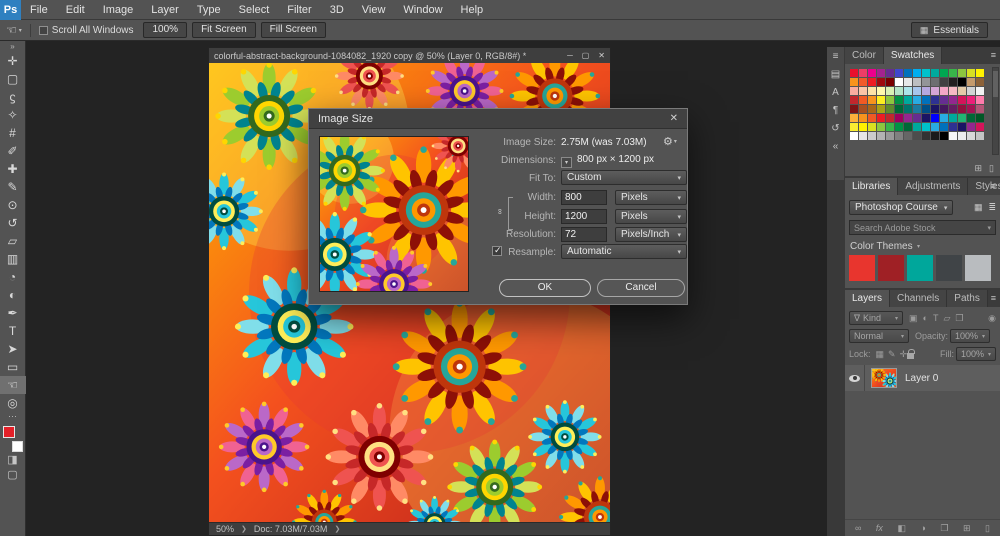 Image resolution: width=1000 pixels, height=536 pixels. I want to click on filter-shape-layers-icon: ▱, so click(946, 318).